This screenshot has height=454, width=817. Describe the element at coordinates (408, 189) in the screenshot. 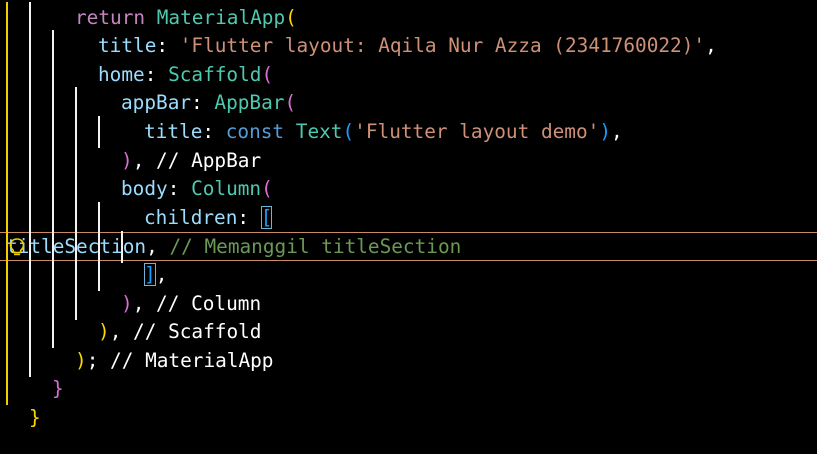

I see `code-line: body: Column(` at that location.